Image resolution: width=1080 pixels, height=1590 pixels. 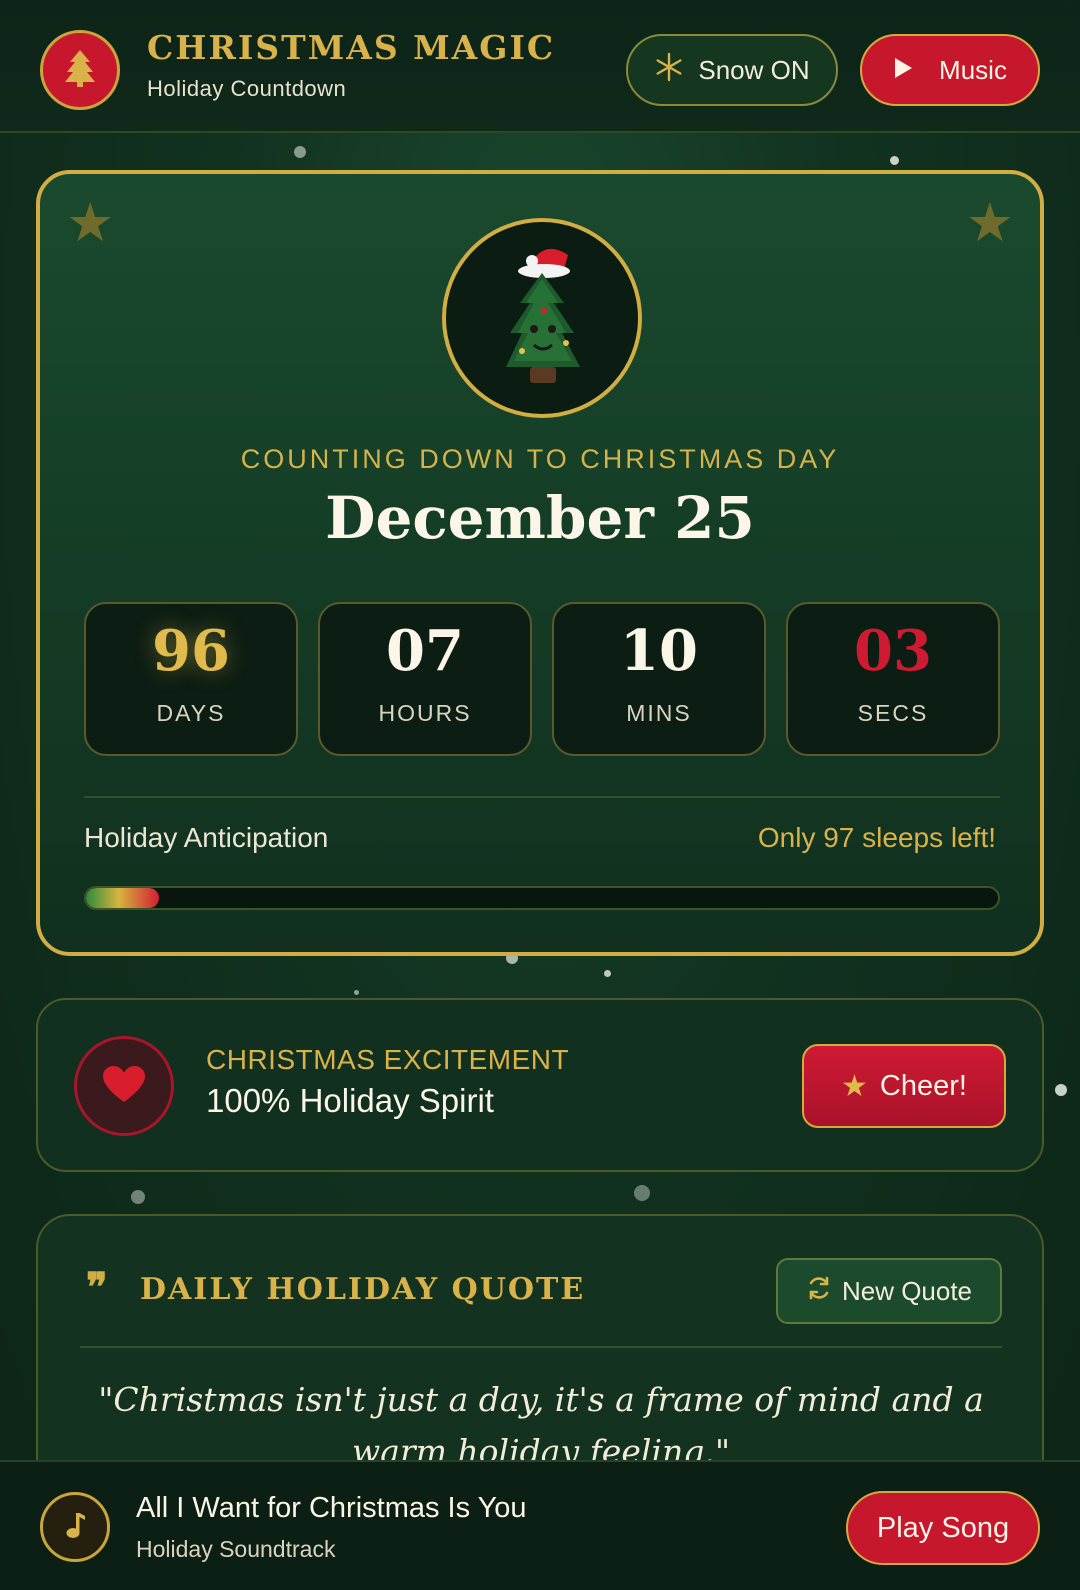 I want to click on hours-unit: HOURS, so click(x=425, y=713).